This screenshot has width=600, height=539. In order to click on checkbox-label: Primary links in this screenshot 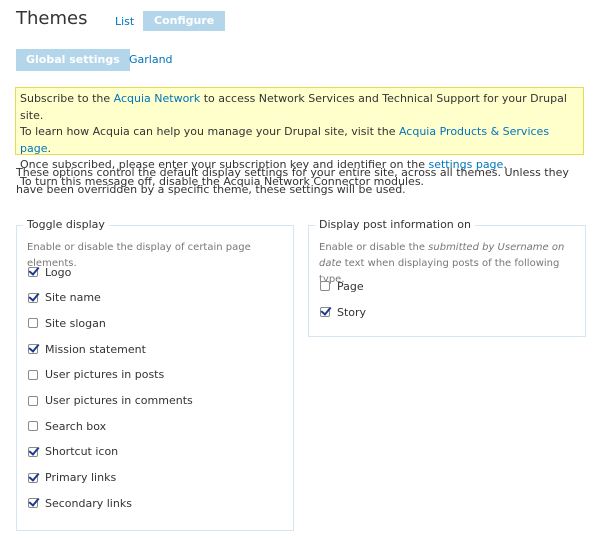, I will do `click(81, 478)`.